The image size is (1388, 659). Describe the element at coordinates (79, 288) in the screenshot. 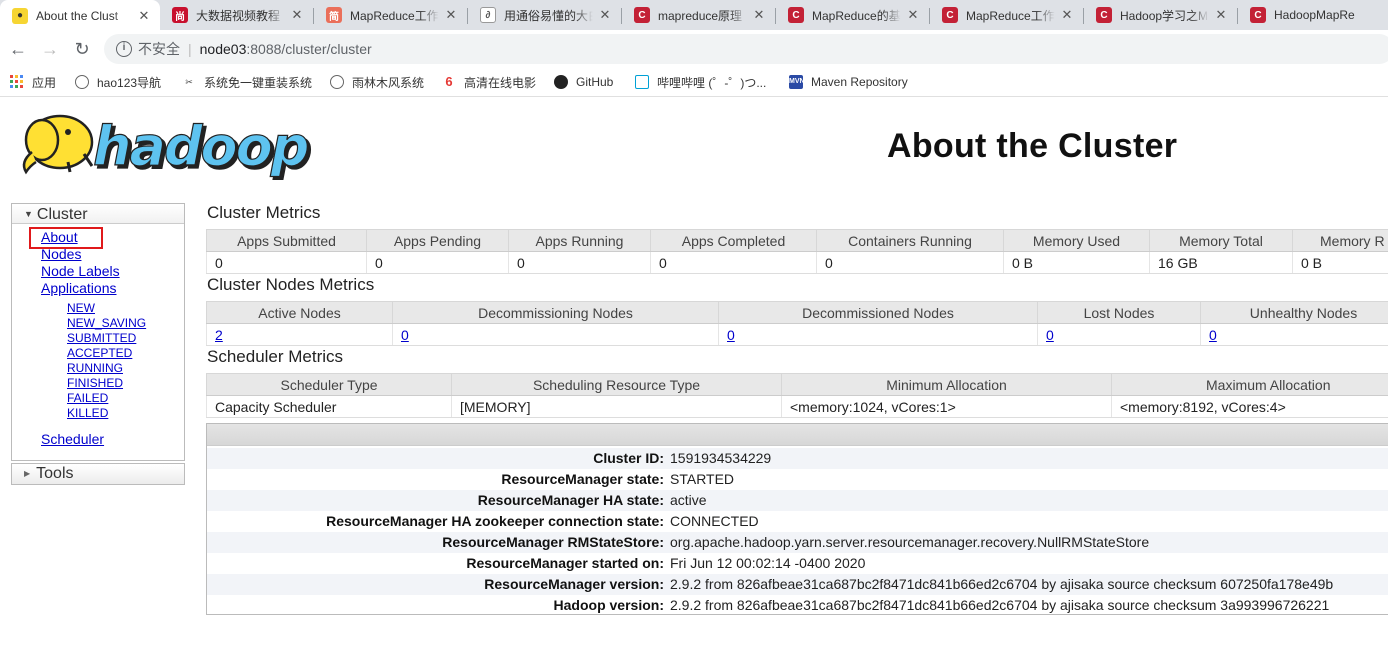

I see `nav-link-applications: Applications` at that location.